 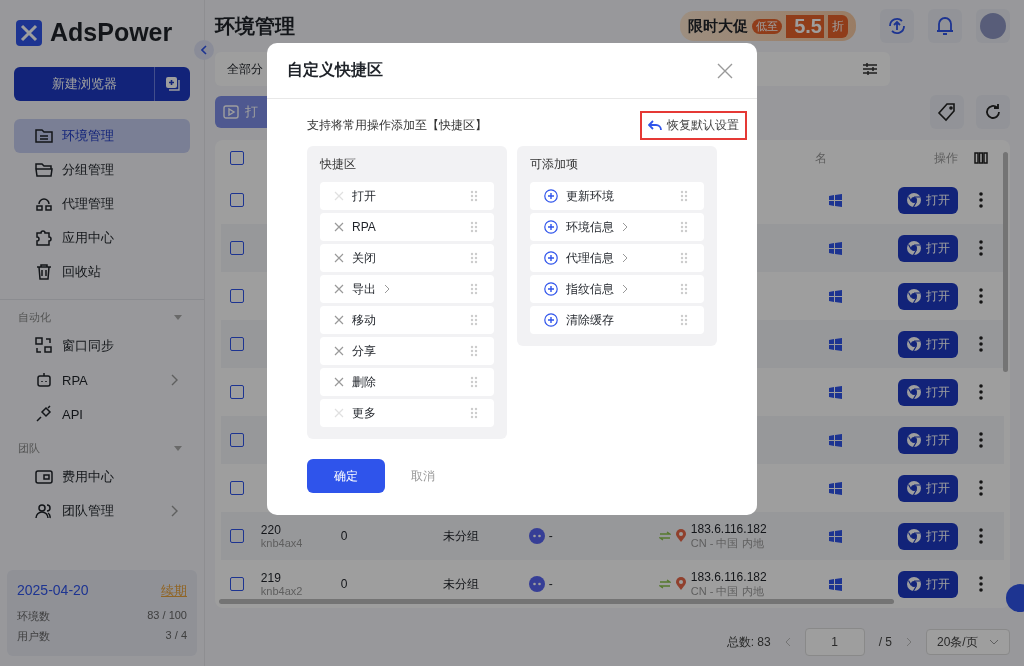 What do you see at coordinates (617, 196) in the screenshot?
I see `available-item: 更新环境` at bounding box center [617, 196].